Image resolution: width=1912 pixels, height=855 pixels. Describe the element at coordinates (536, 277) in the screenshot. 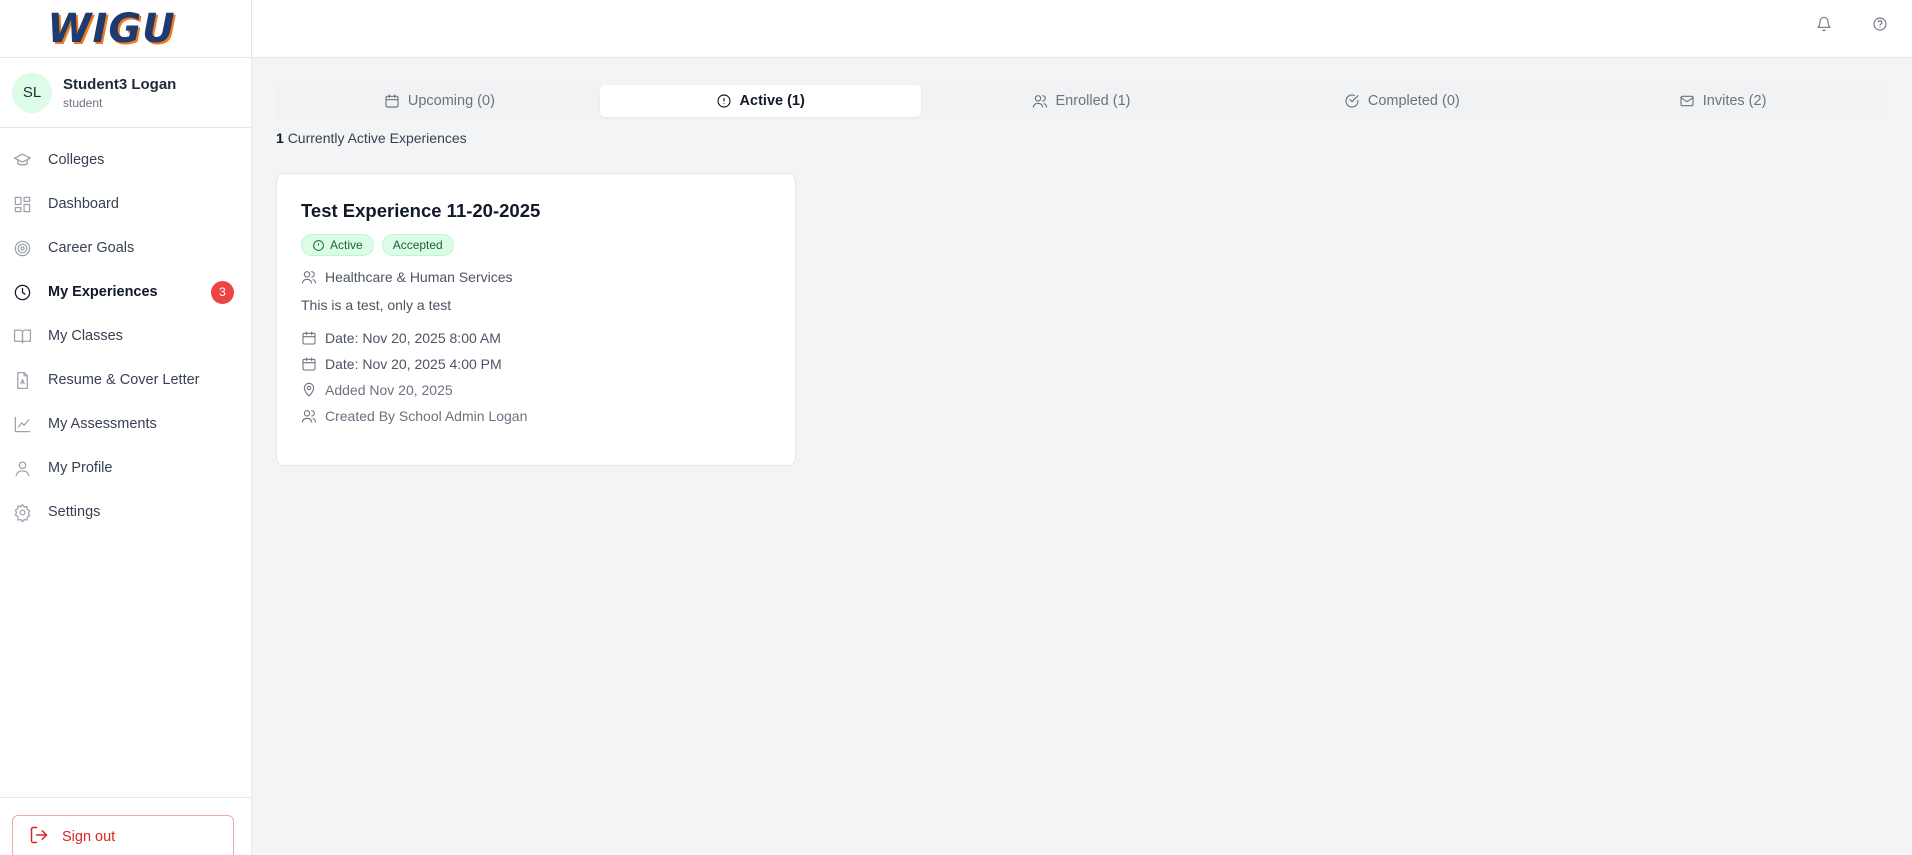

I see `experience-category: Healthcare & Human Services` at that location.